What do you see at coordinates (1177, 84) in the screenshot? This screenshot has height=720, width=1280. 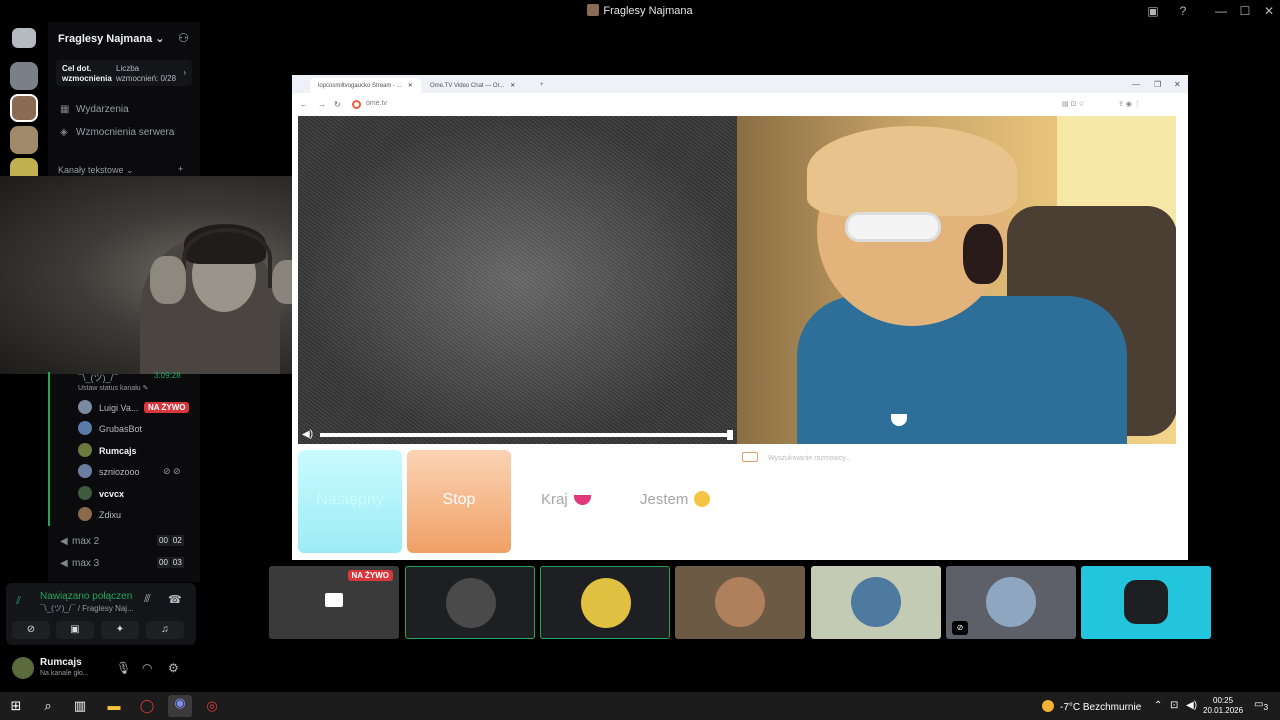 I see `browser-close-icon: ✕` at bounding box center [1177, 84].